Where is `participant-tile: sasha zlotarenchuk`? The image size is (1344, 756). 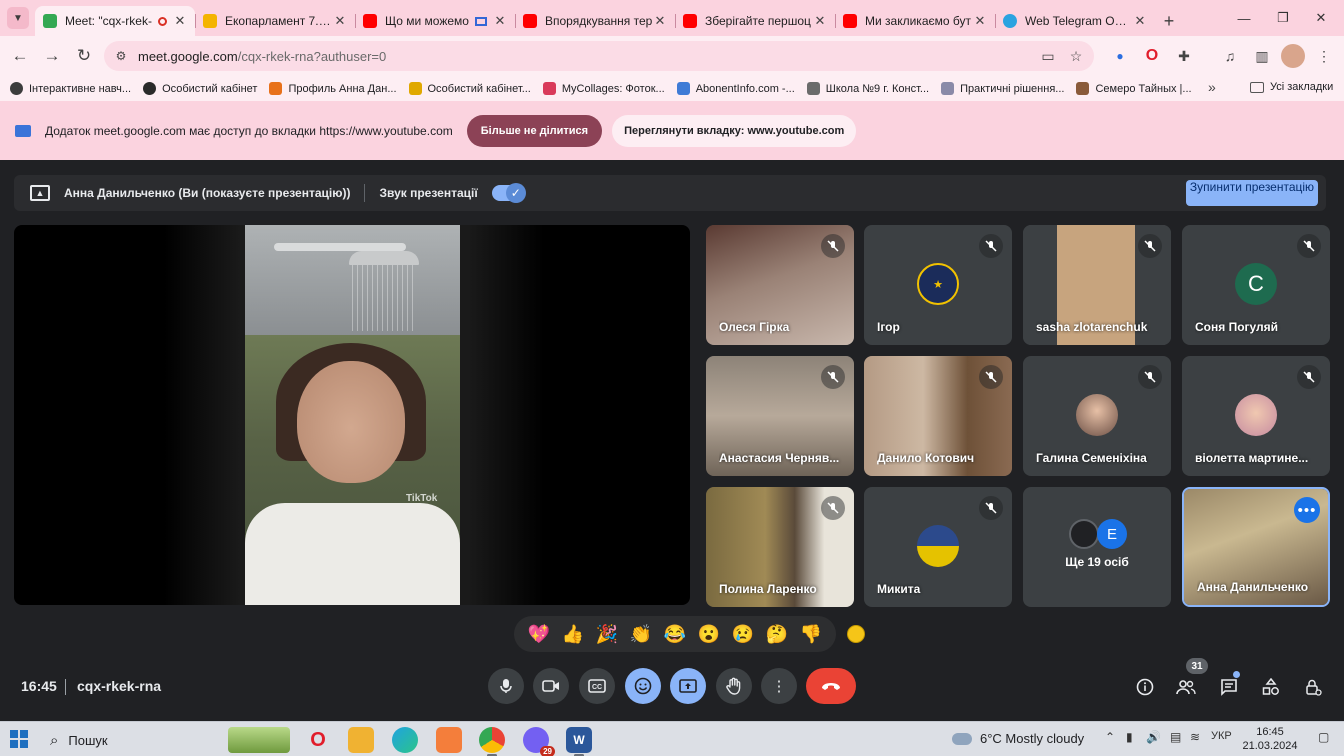 participant-tile: sasha zlotarenchuk is located at coordinates (1097, 285).